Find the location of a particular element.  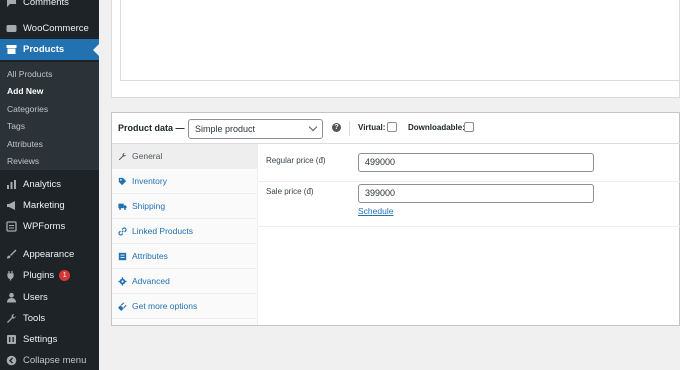

bar-chart-icon is located at coordinates (11, 184).